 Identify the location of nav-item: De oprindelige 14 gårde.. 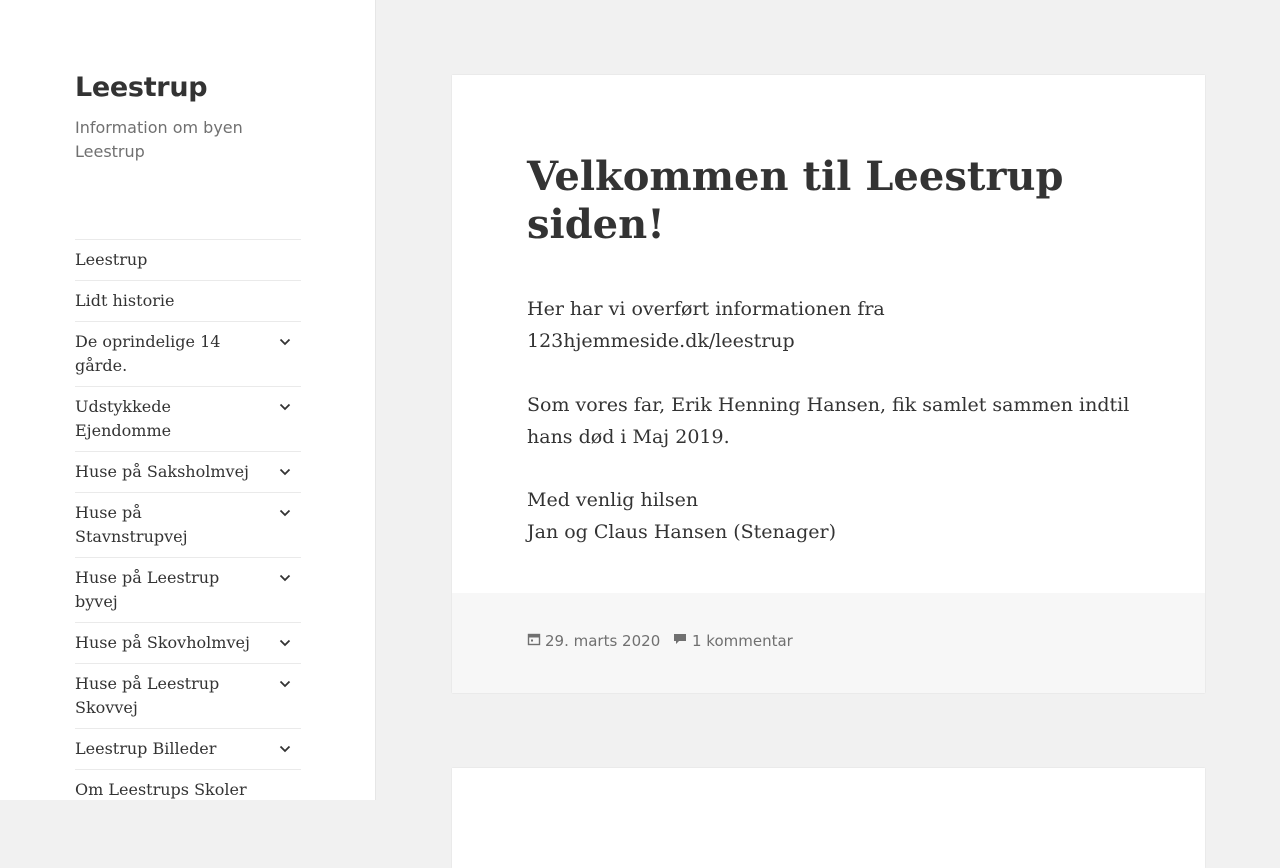
(188, 354).